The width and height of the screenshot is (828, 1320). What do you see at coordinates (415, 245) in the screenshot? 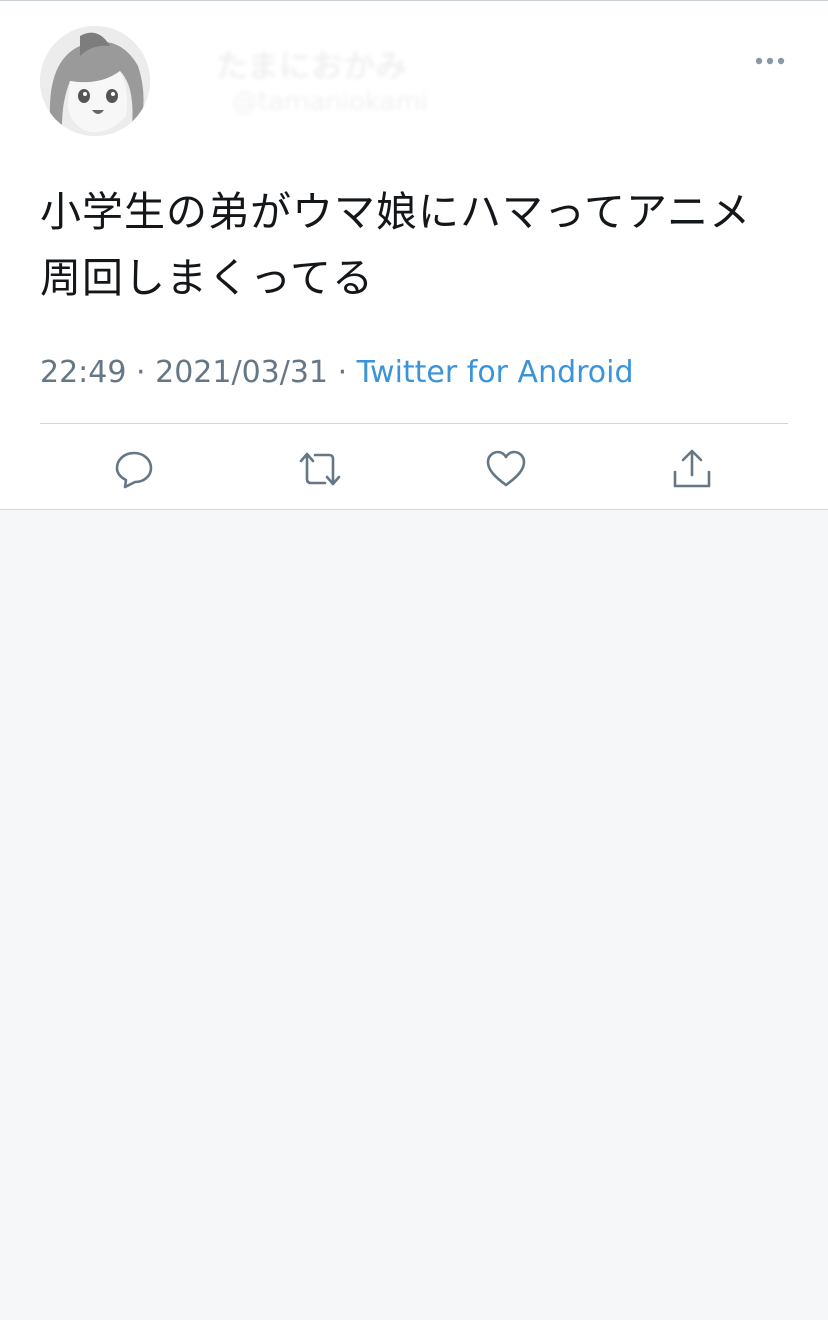
I see `tweet-text: 小学生の弟がウマ娘にハマってアニメ 周回しまくってる` at bounding box center [415, 245].